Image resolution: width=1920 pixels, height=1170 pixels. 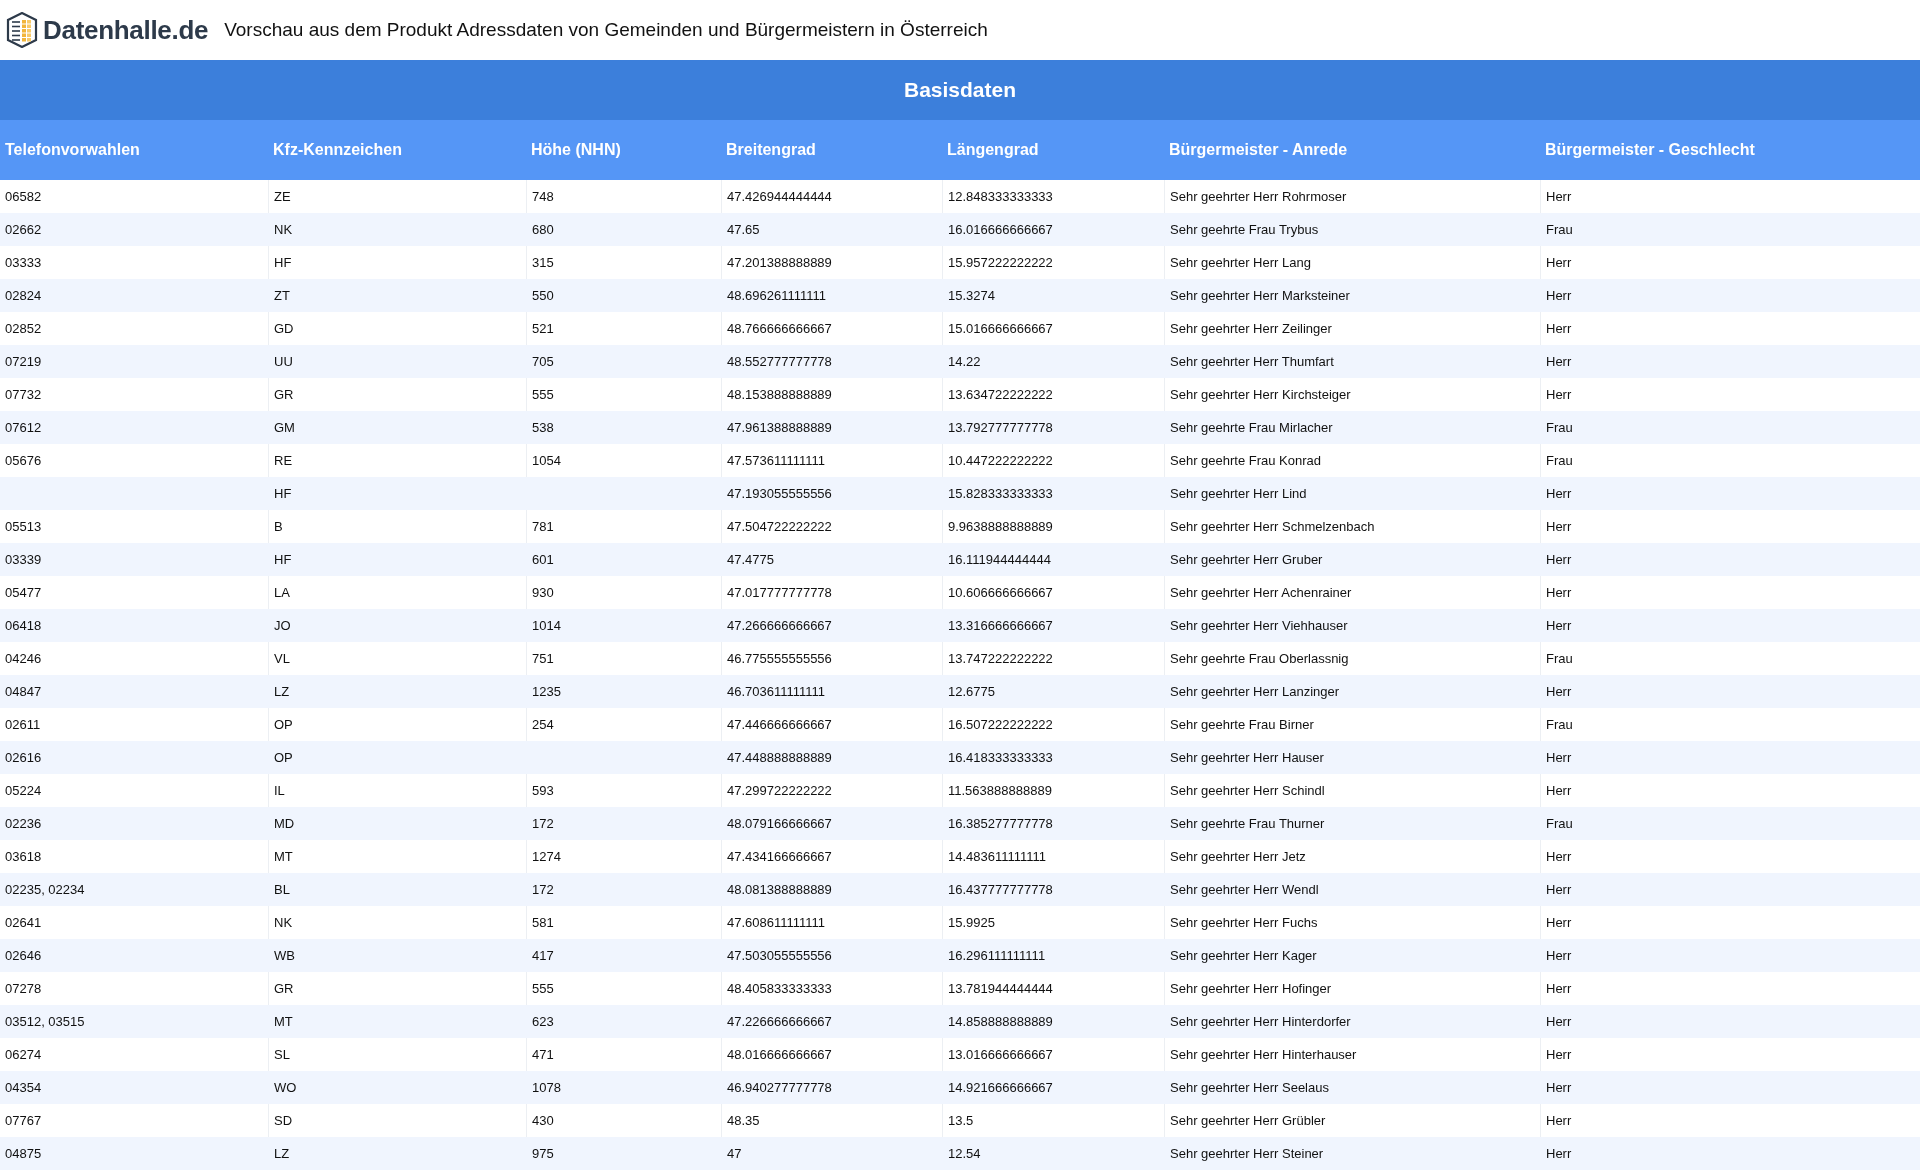 I want to click on section-banner: Basisdaten, so click(x=960, y=90).